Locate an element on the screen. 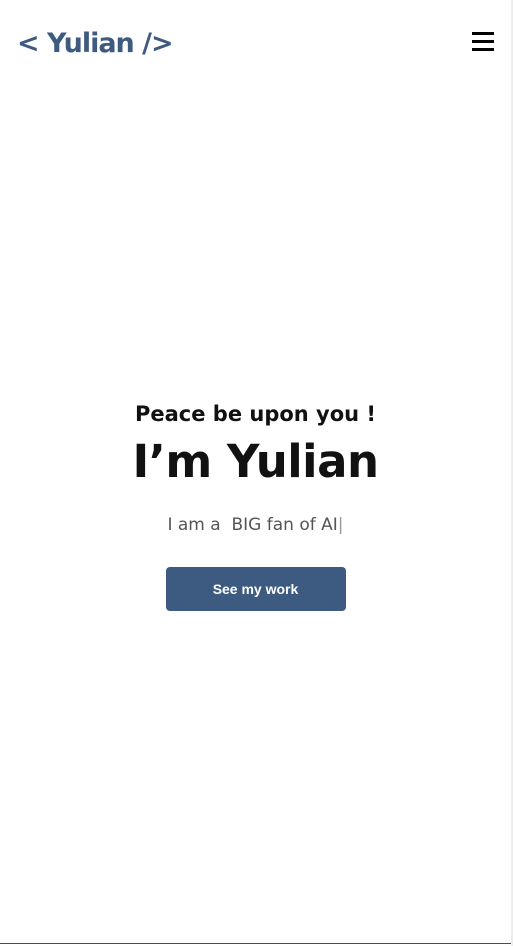 This screenshot has width=513, height=946. see-my-work-button: See my work is located at coordinates (255, 589).